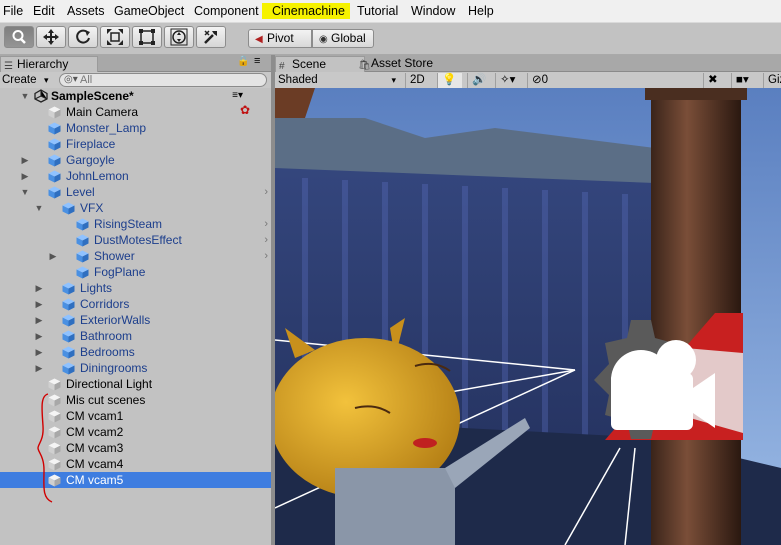  What do you see at coordinates (25, 80) in the screenshot?
I see `create-dropdown: Create` at bounding box center [25, 80].